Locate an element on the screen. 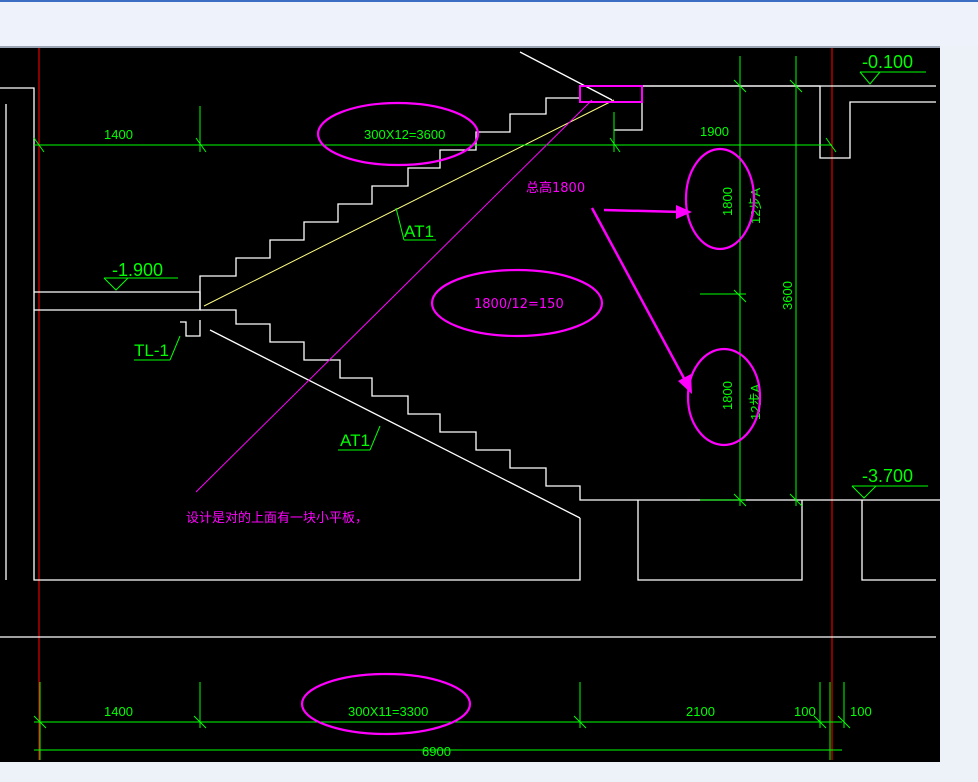  top-landing is located at coordinates (758, 122).